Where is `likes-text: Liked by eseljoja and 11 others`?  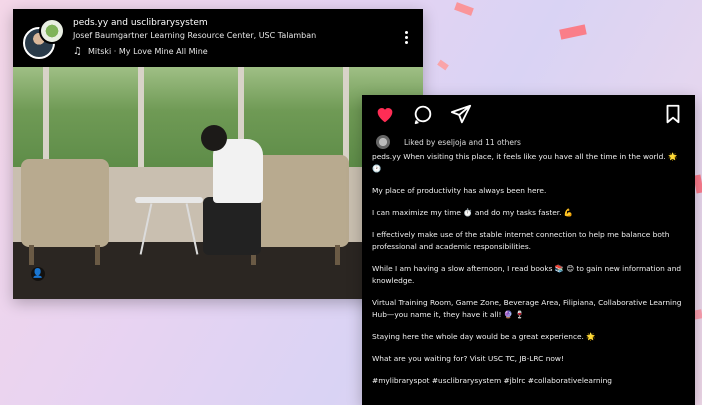 likes-text: Liked by eseljoja and 11 others is located at coordinates (462, 142).